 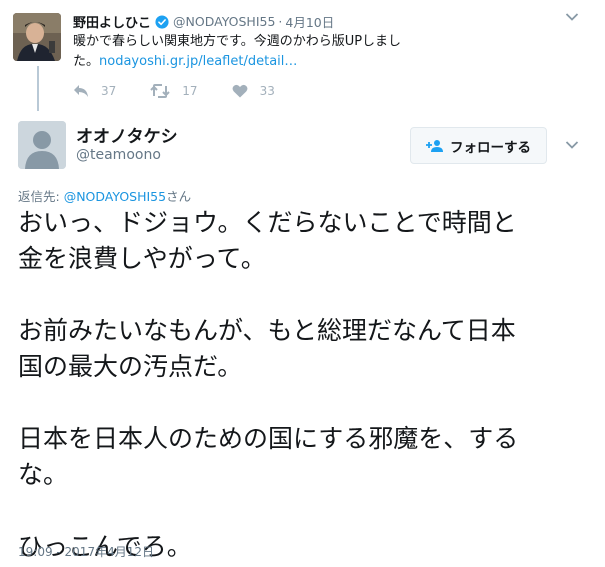 What do you see at coordinates (142, 258) in the screenshot?
I see `tweet-text-line: 金を浪費しやがって。` at bounding box center [142, 258].